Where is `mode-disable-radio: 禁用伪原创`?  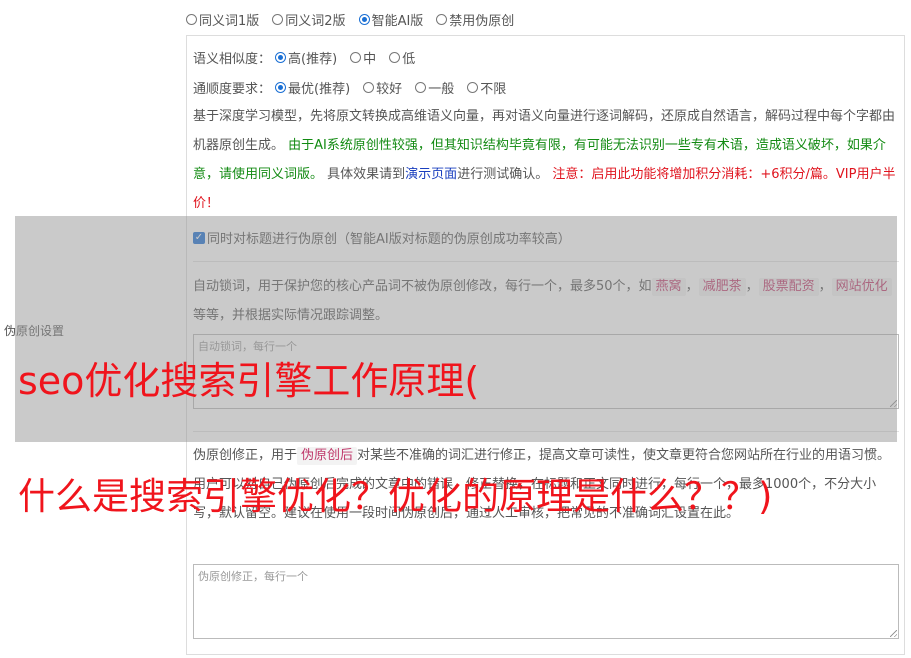
mode-disable-radio: 禁用伪原创 is located at coordinates (475, 19).